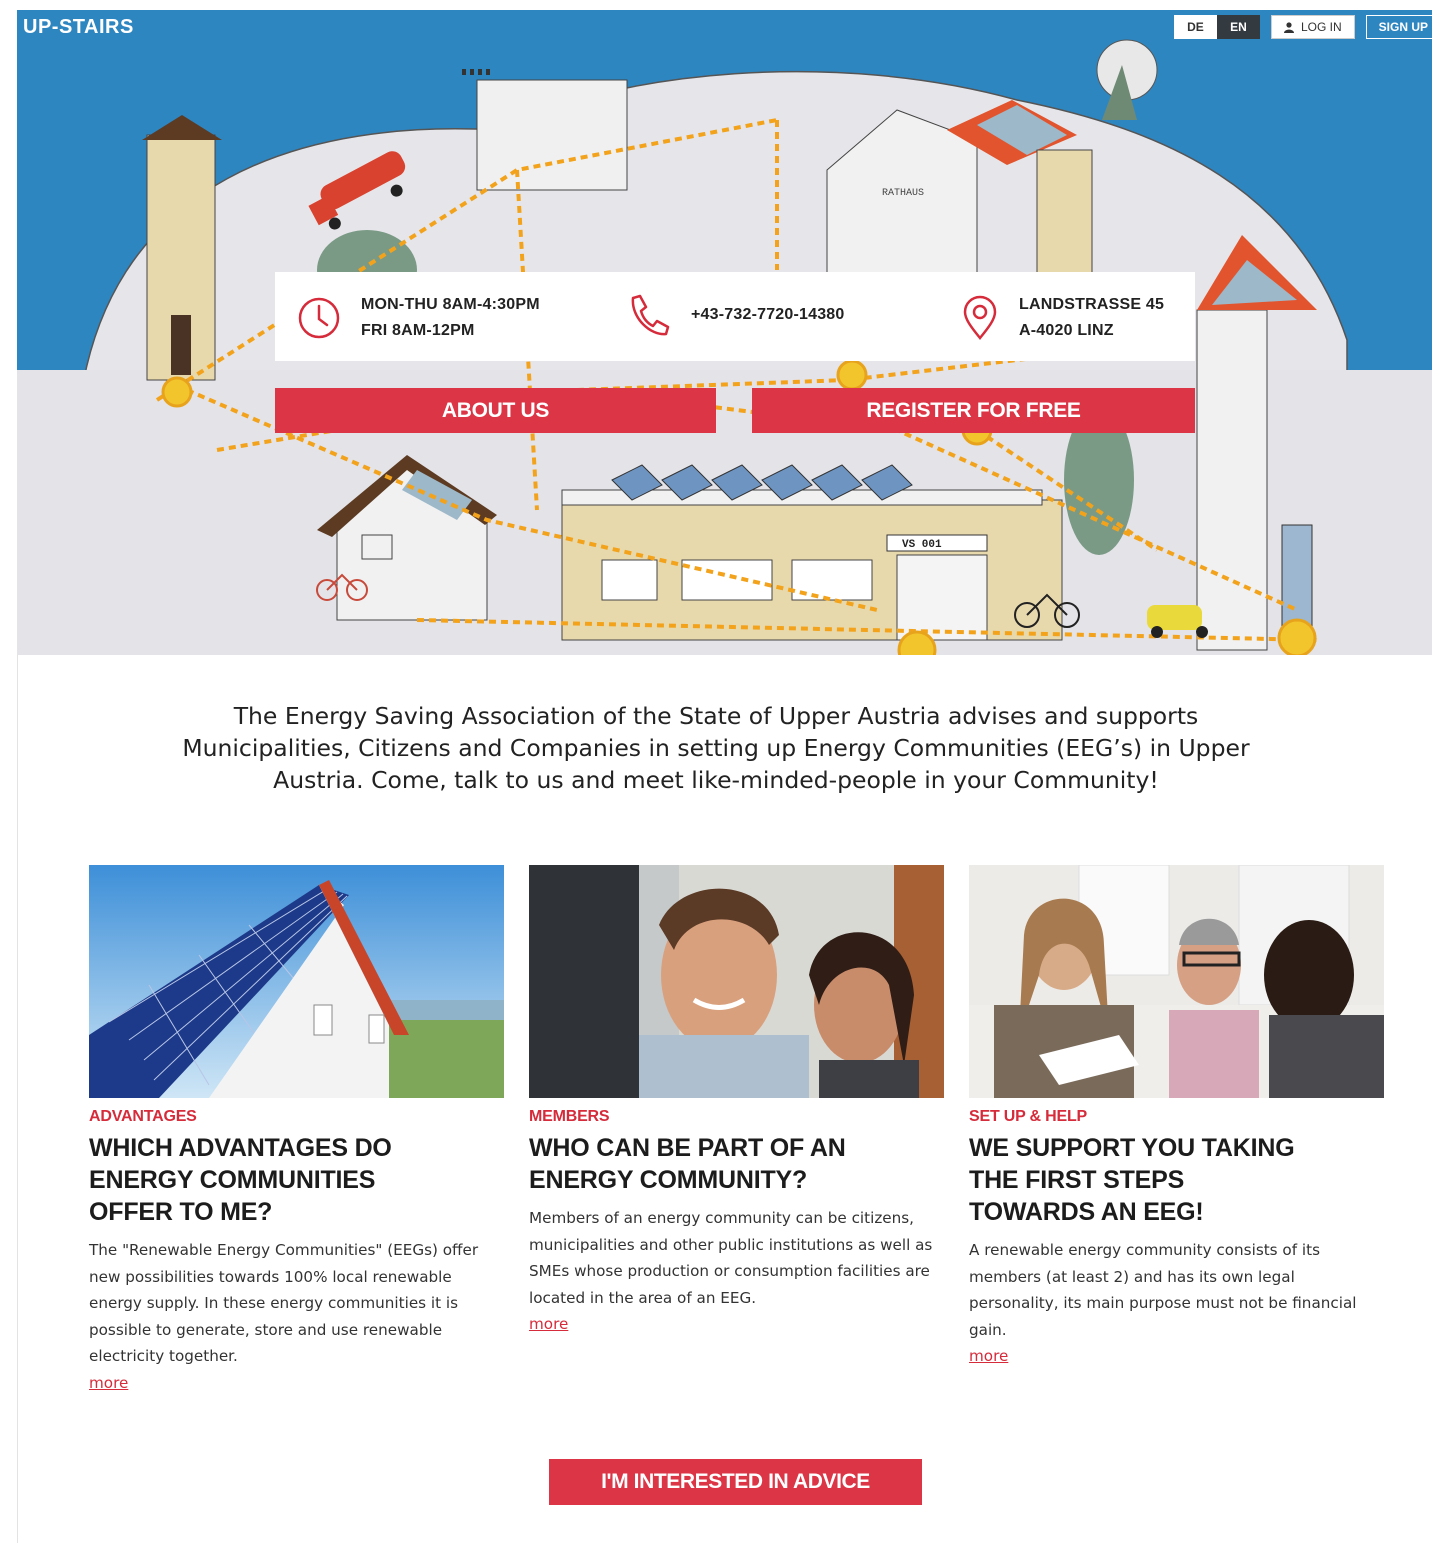 The width and height of the screenshot is (1432, 1543). I want to click on phone-info: +43-732-7720-14380, so click(735, 315).